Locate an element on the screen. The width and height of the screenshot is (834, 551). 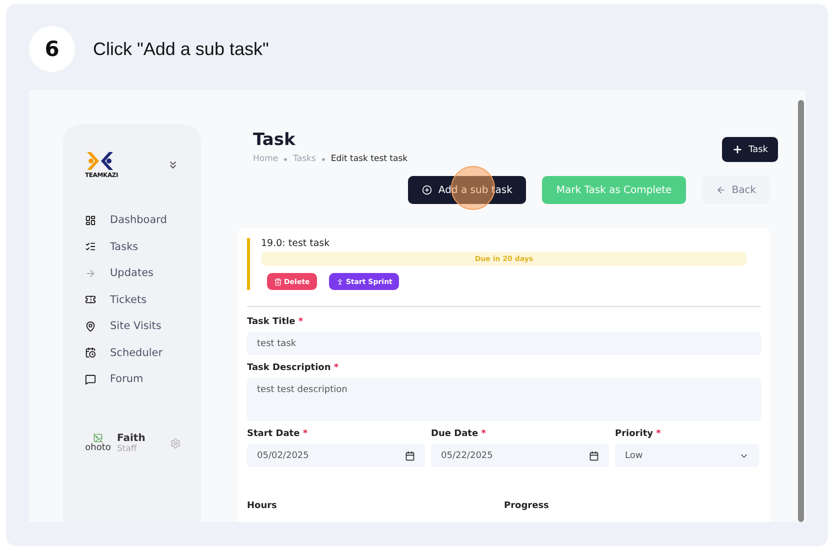
priority-select: Low is located at coordinates (687, 455).